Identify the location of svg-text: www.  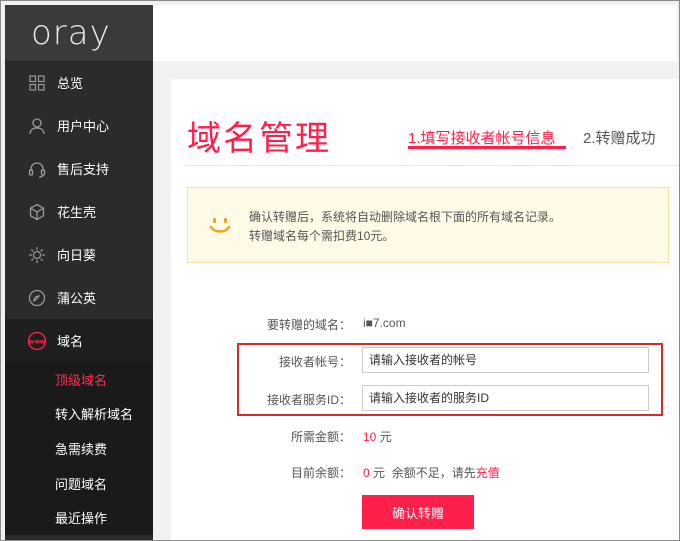
(37, 341).